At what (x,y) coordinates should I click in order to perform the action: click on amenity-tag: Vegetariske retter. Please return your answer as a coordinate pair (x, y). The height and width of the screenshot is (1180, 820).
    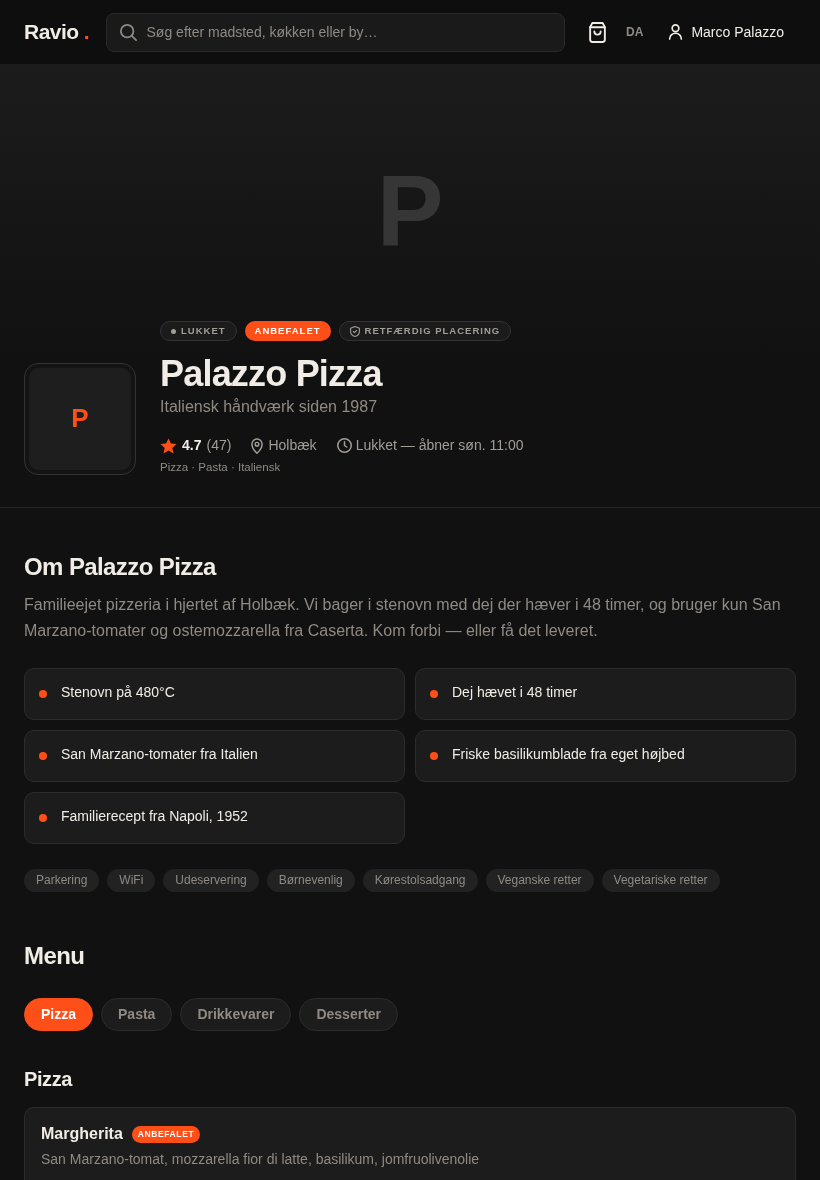
    Looking at the image, I should click on (660, 880).